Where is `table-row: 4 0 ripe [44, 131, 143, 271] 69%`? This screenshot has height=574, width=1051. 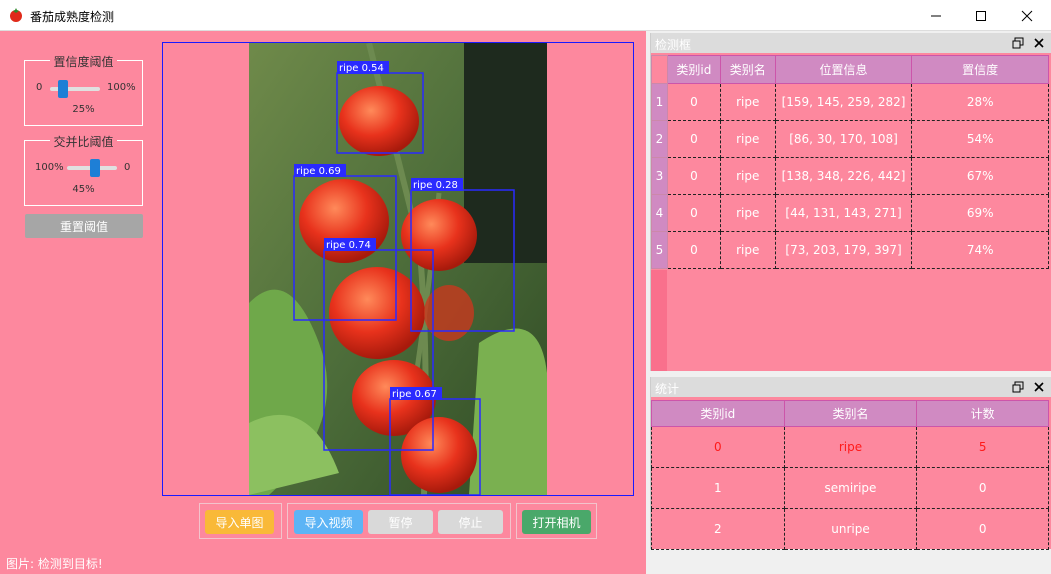 table-row: 4 0 ripe [44, 131, 143, 271] 69% is located at coordinates (850, 213).